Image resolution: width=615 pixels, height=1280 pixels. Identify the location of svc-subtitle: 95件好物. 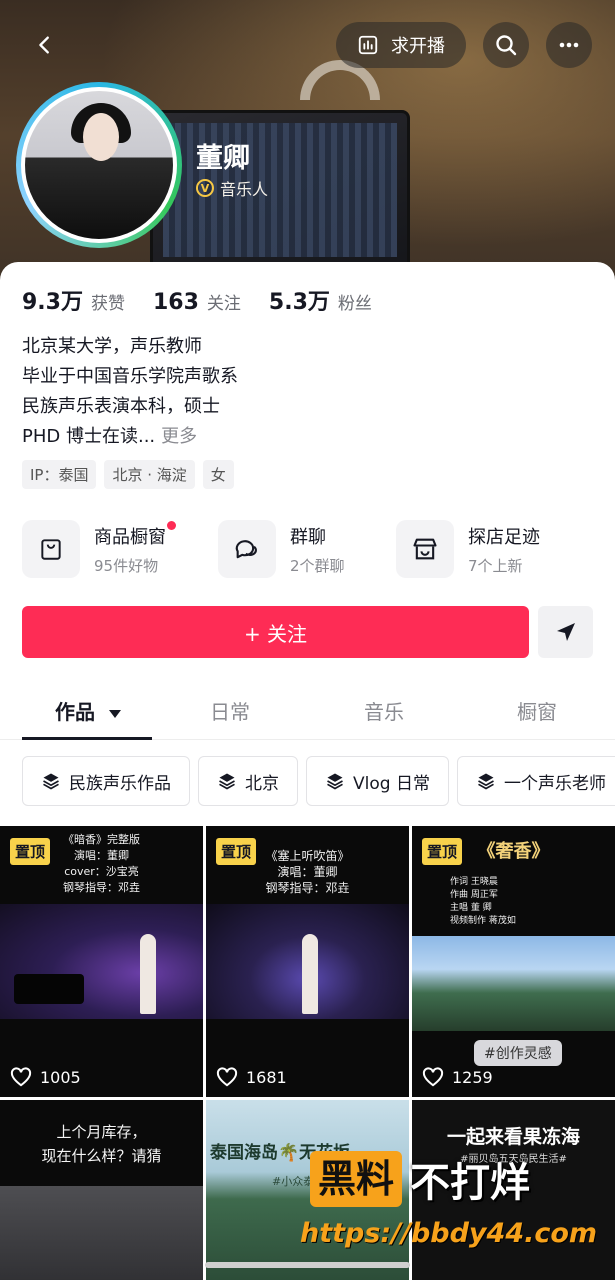
(126, 565).